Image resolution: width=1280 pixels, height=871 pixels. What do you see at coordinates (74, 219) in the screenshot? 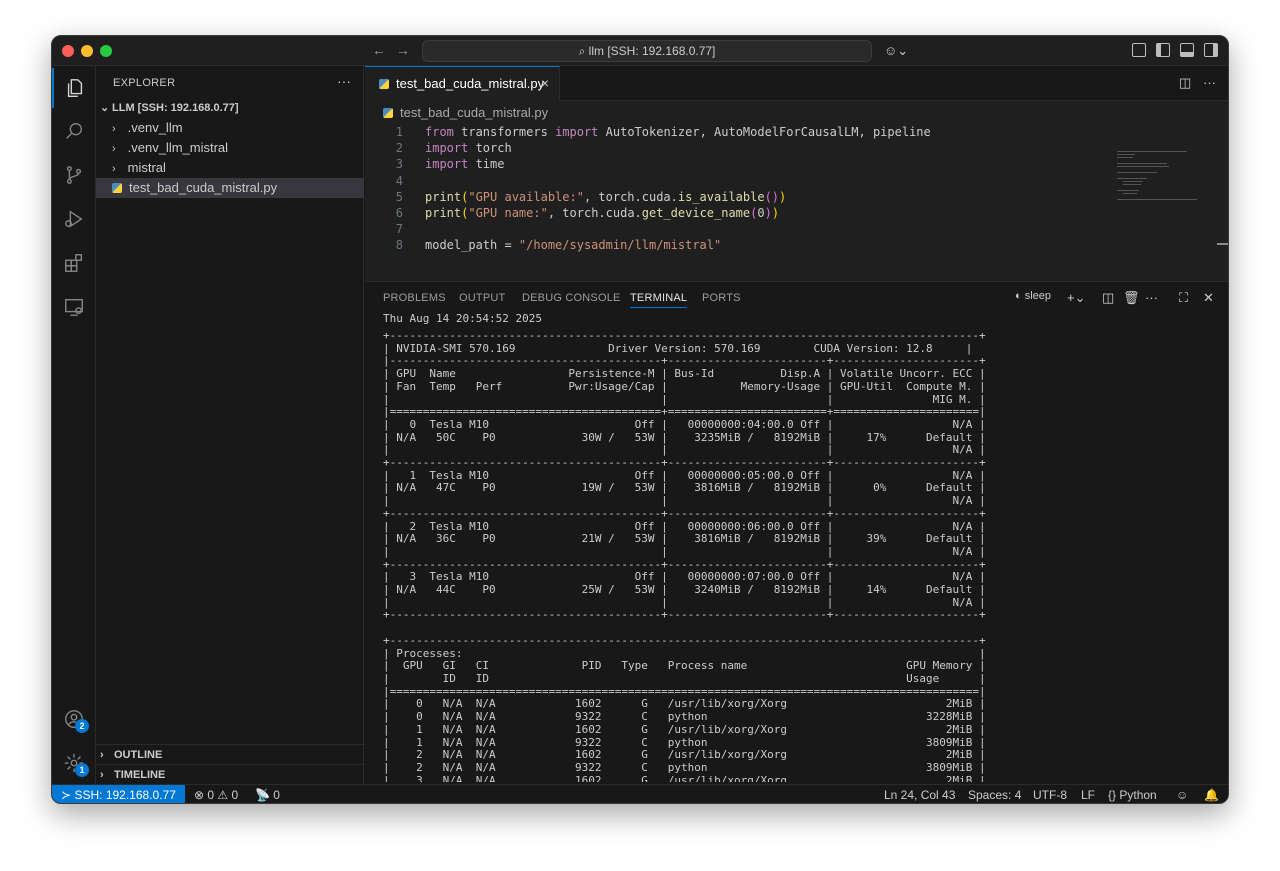
I see `run-debug-icon` at bounding box center [74, 219].